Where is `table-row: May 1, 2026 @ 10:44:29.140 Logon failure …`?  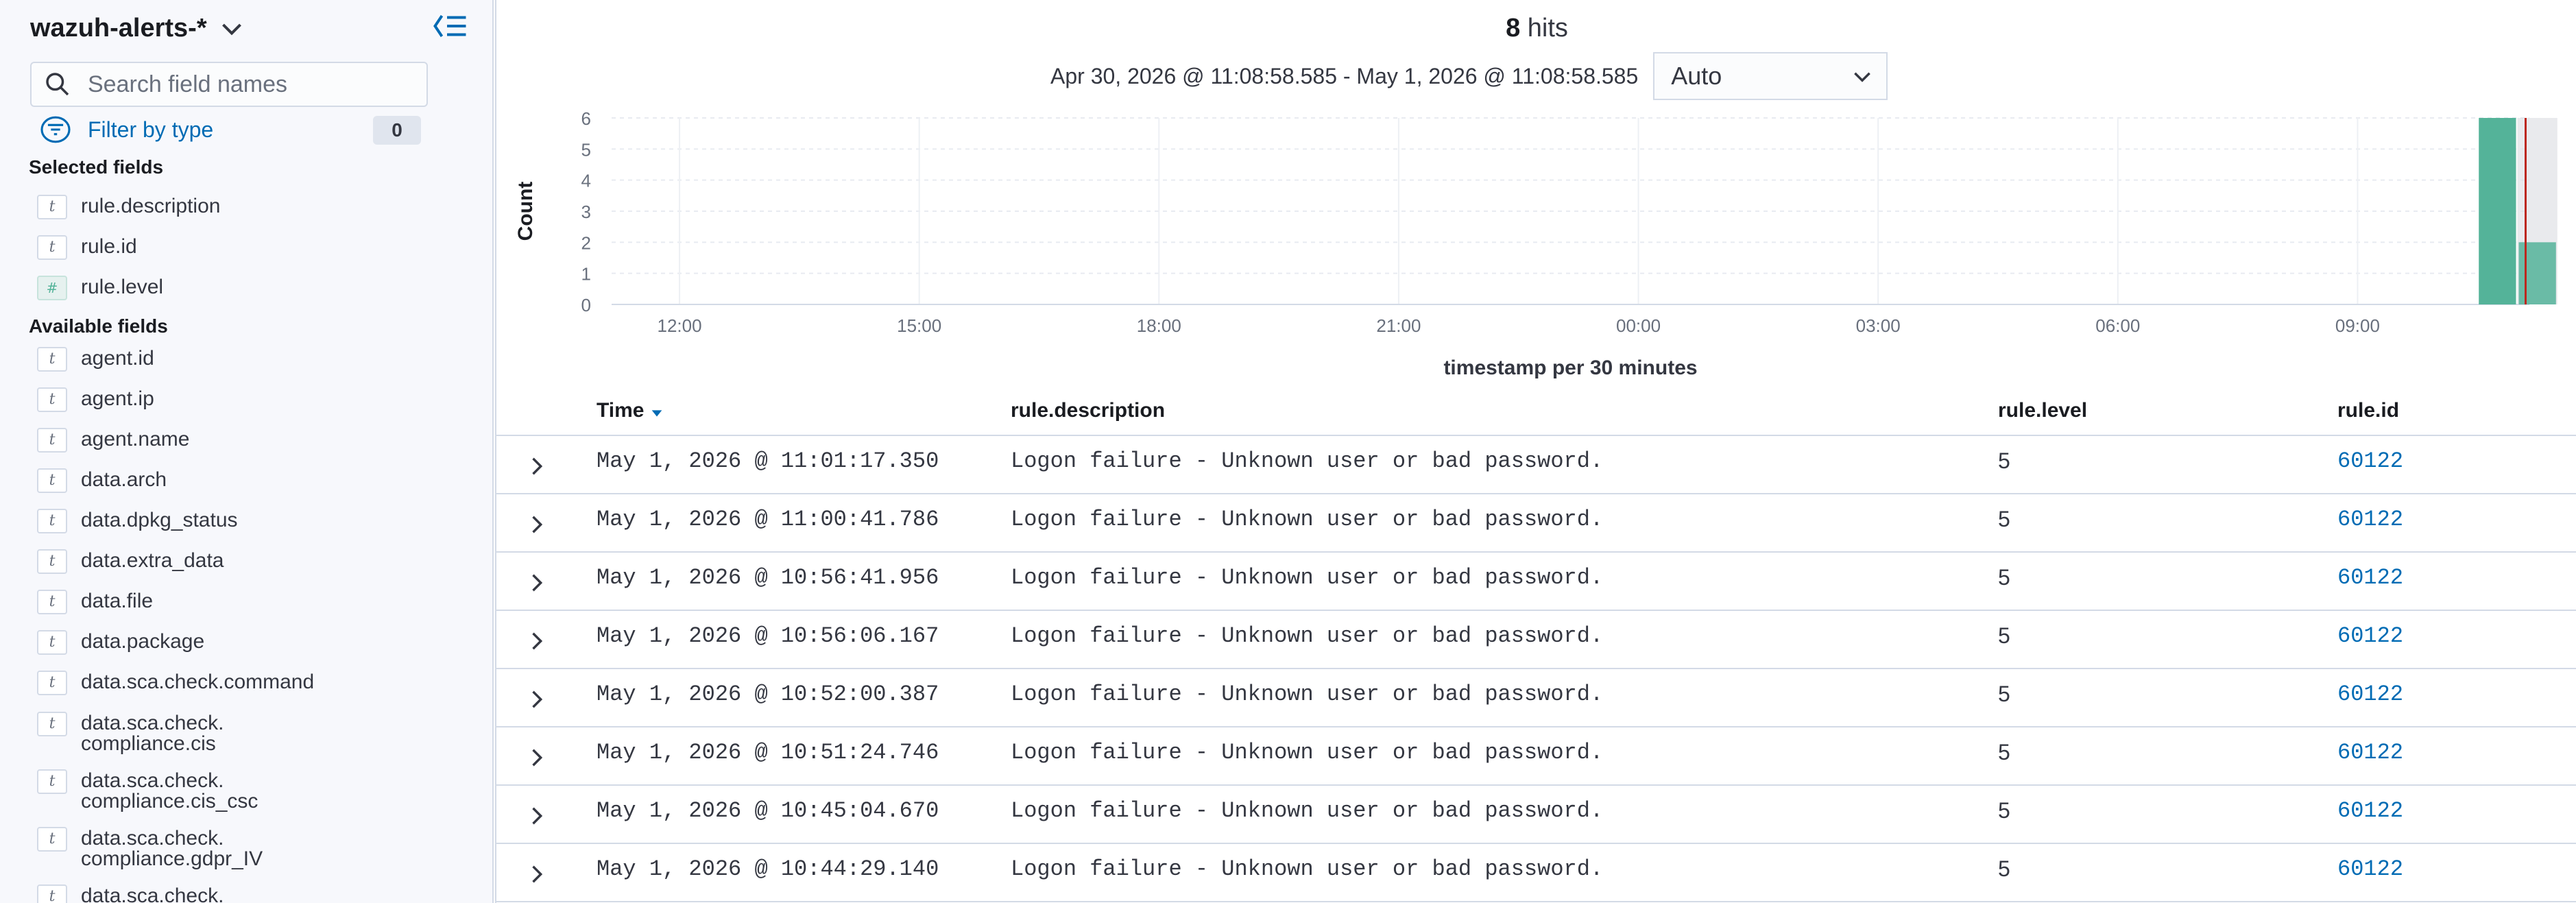 table-row: May 1, 2026 @ 10:44:29.140 Logon failure … is located at coordinates (1536, 873).